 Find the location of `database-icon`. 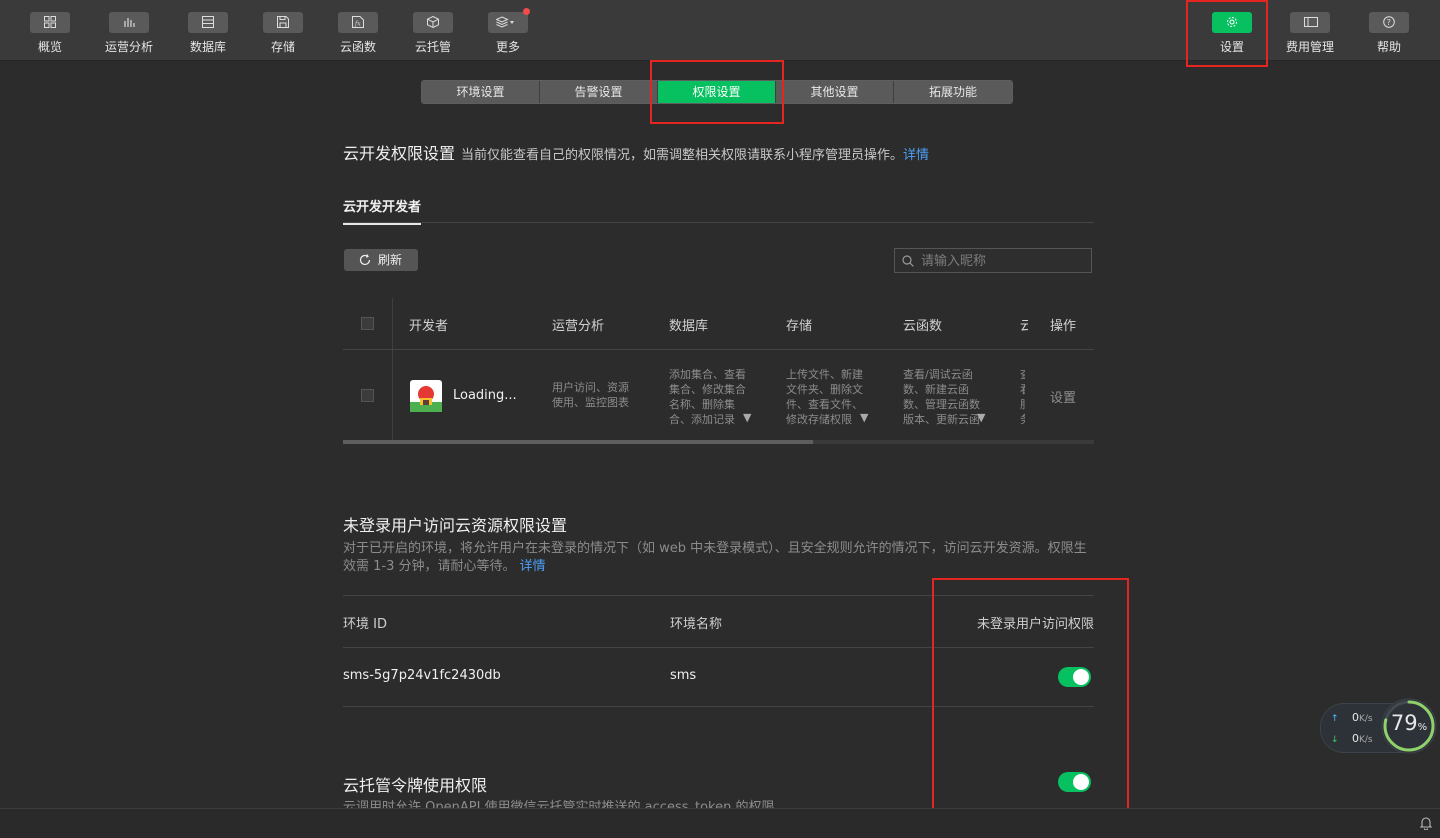

database-icon is located at coordinates (208, 22).